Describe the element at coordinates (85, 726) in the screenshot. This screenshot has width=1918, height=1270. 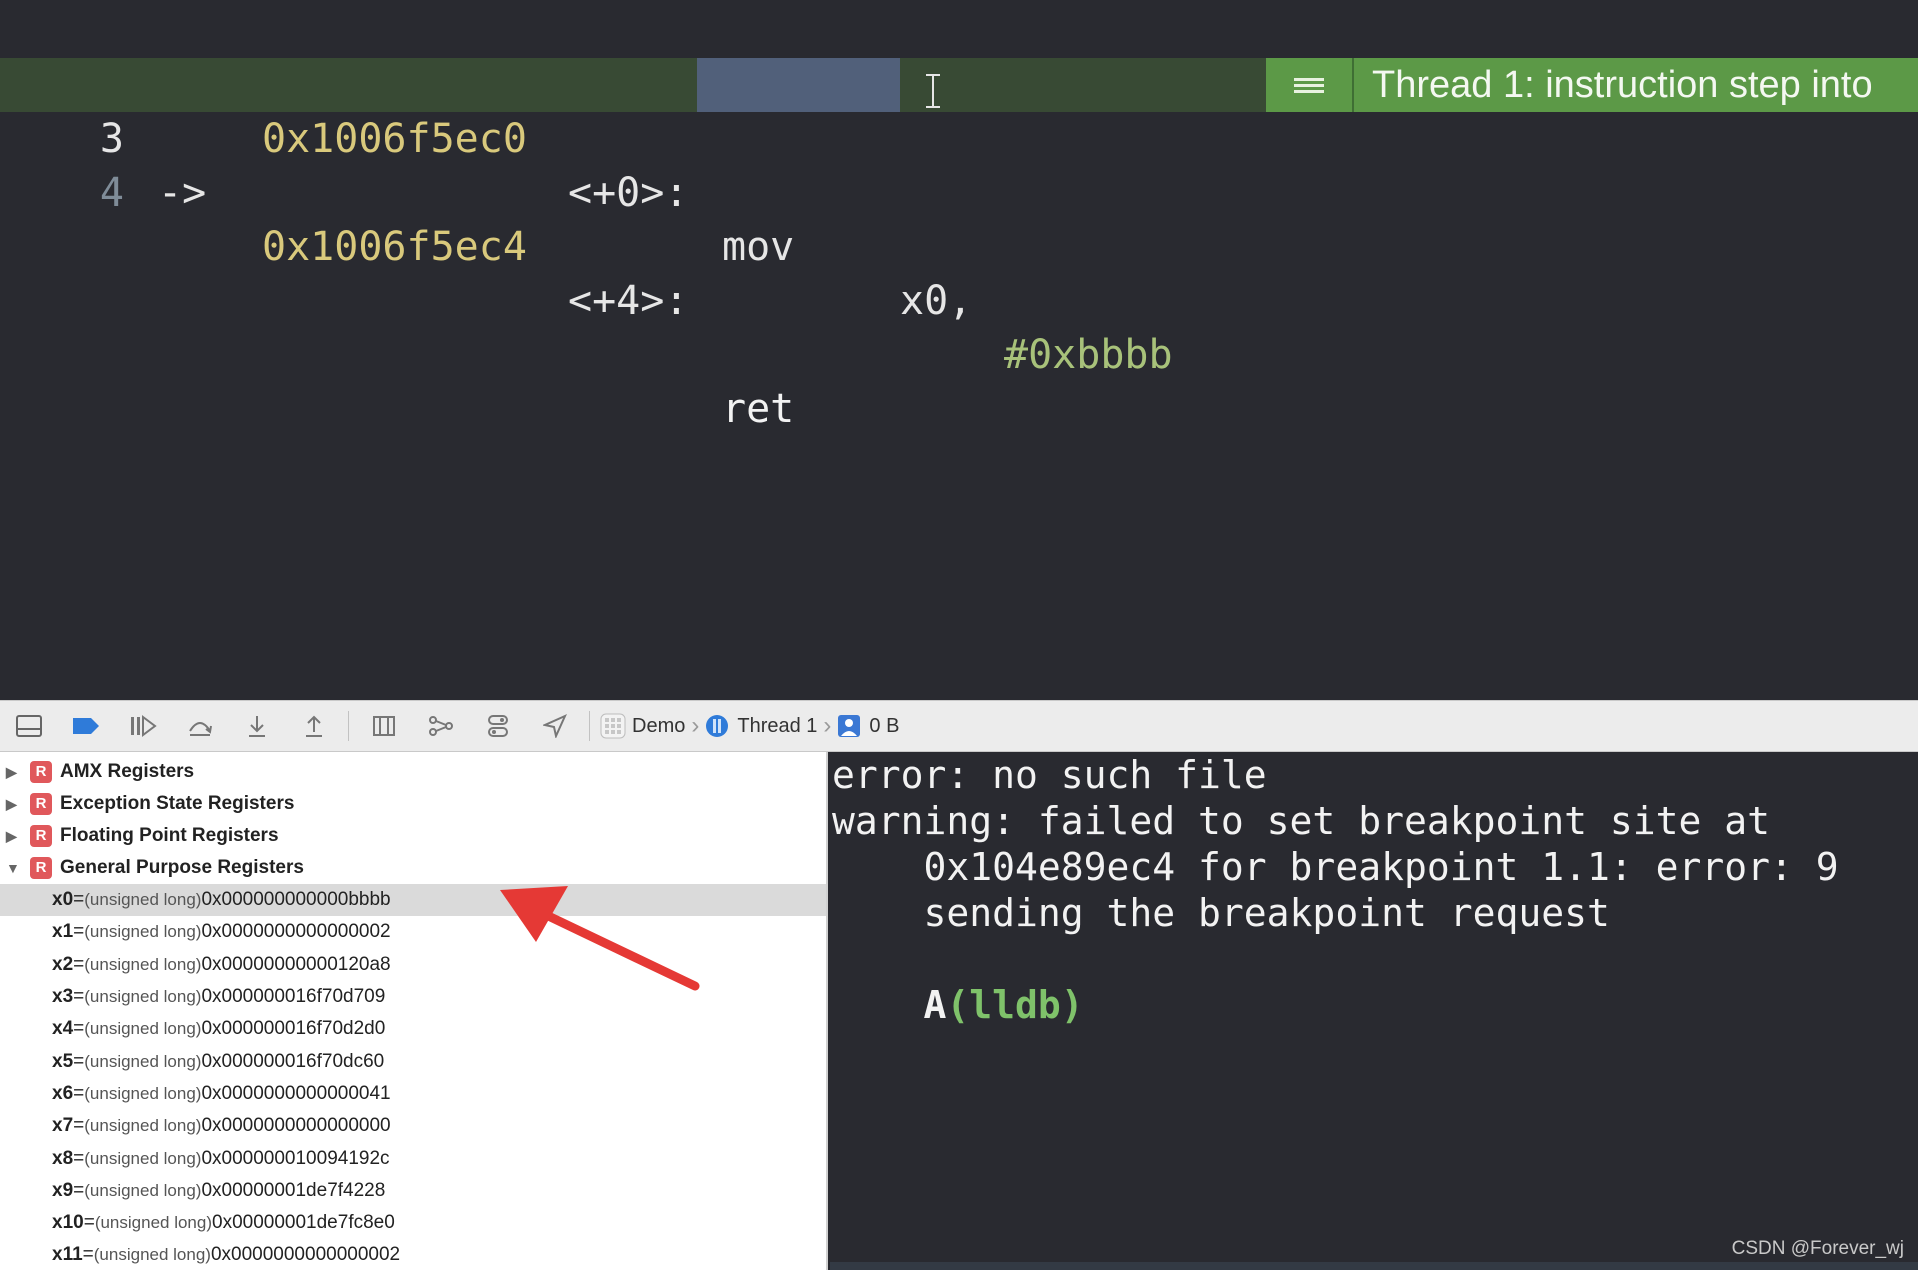
I see `breakpoints-toggle-button` at that location.